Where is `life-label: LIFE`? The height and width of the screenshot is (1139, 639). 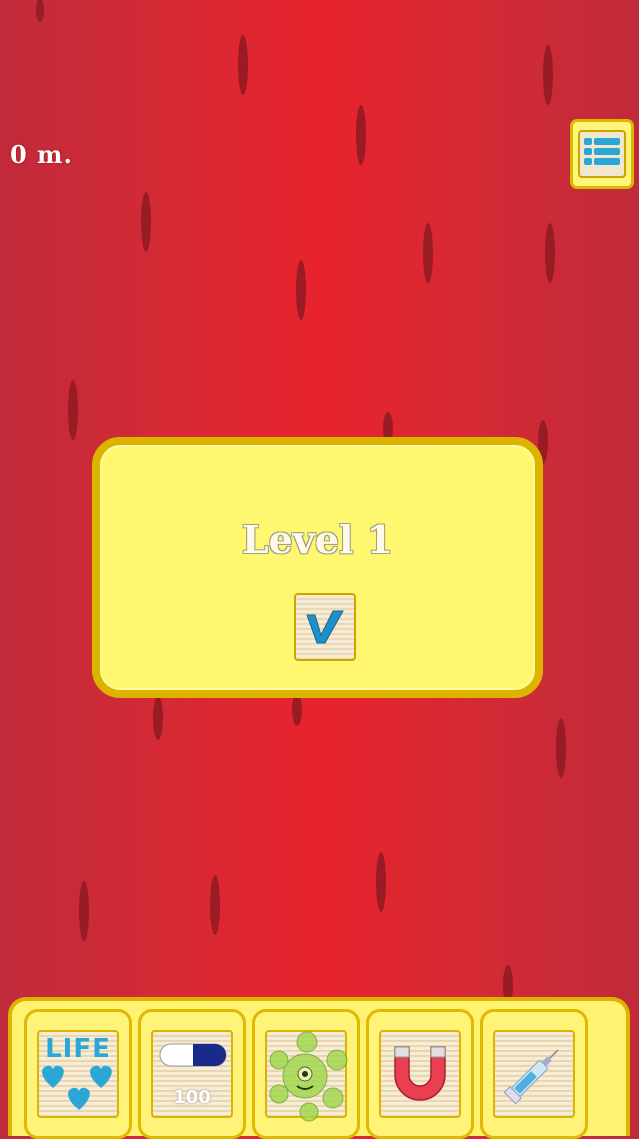 life-label: LIFE is located at coordinates (78, 1049).